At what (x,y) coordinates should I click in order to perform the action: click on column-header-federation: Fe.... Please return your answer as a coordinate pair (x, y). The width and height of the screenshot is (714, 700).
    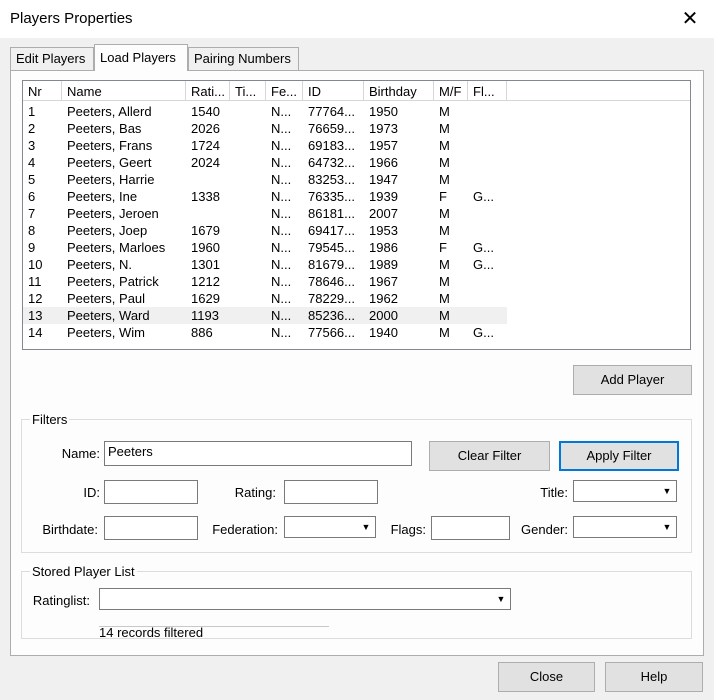
    Looking at the image, I should click on (284, 91).